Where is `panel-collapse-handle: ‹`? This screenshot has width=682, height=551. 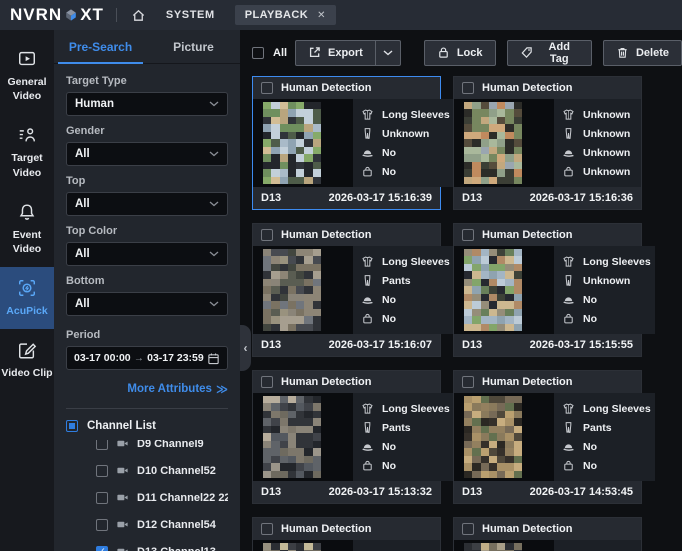 panel-collapse-handle: ‹ is located at coordinates (245, 348).